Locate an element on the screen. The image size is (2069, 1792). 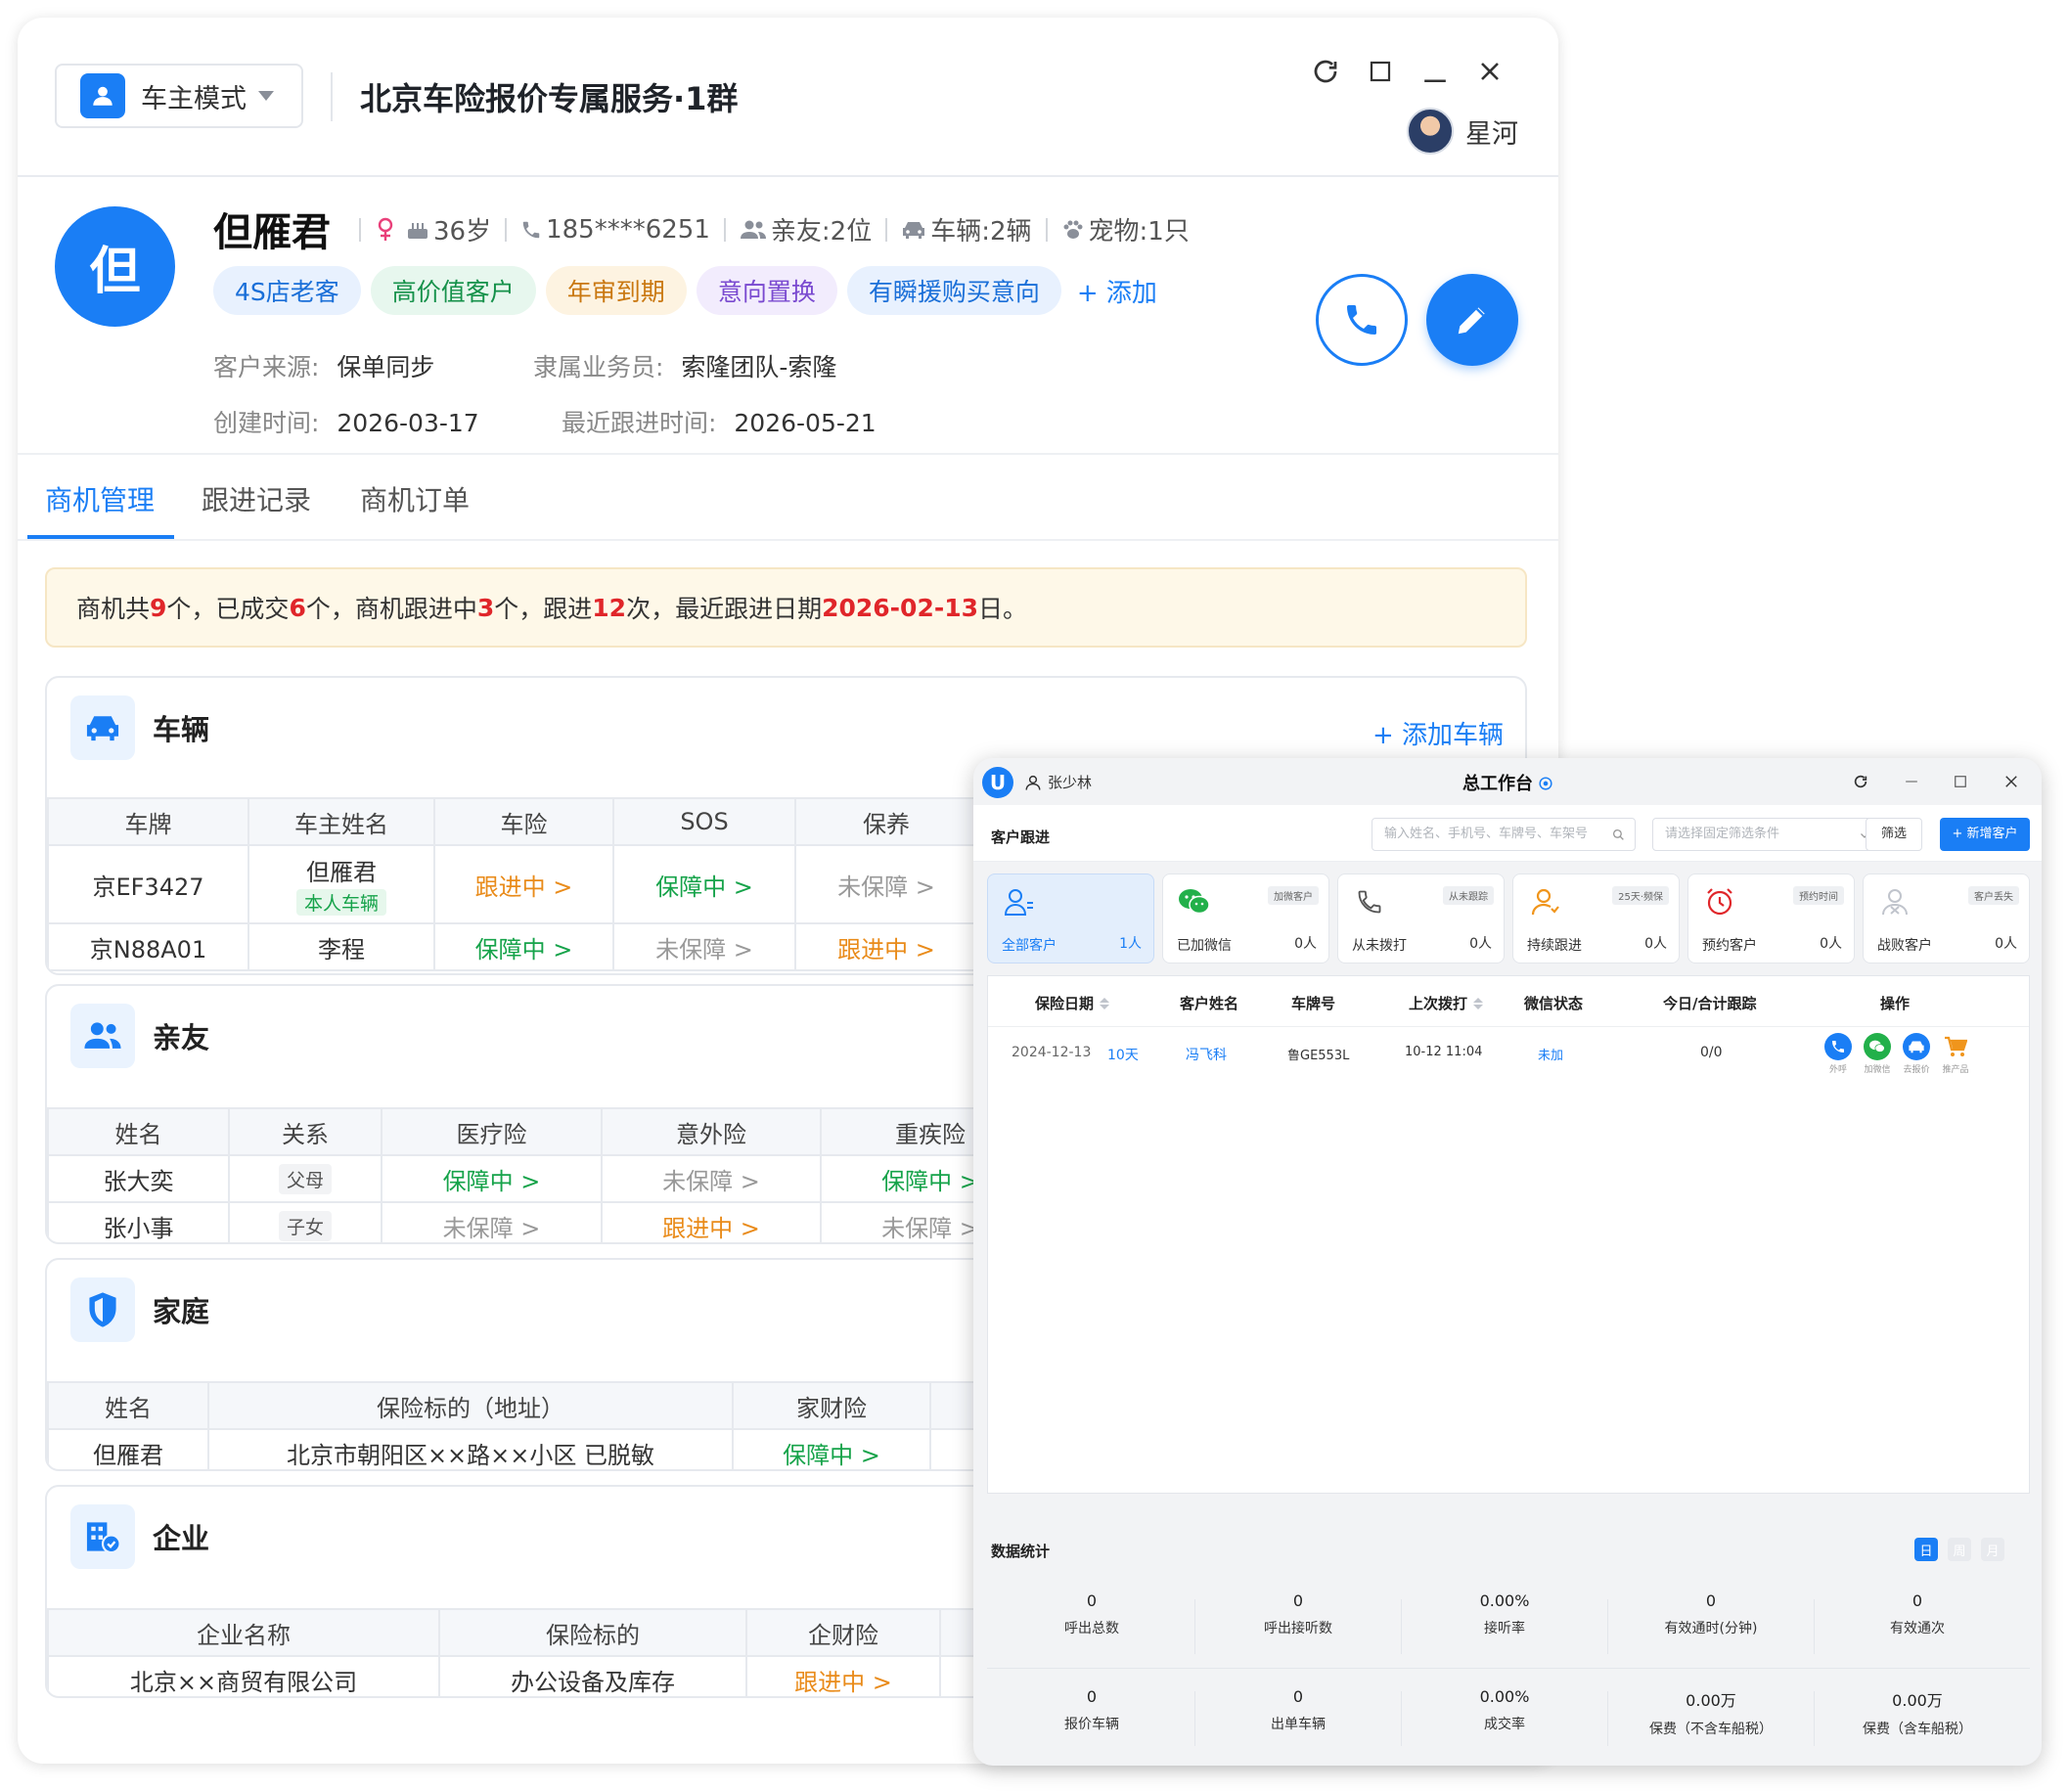
column-header: 保险标的（地址） is located at coordinates (471, 1405).